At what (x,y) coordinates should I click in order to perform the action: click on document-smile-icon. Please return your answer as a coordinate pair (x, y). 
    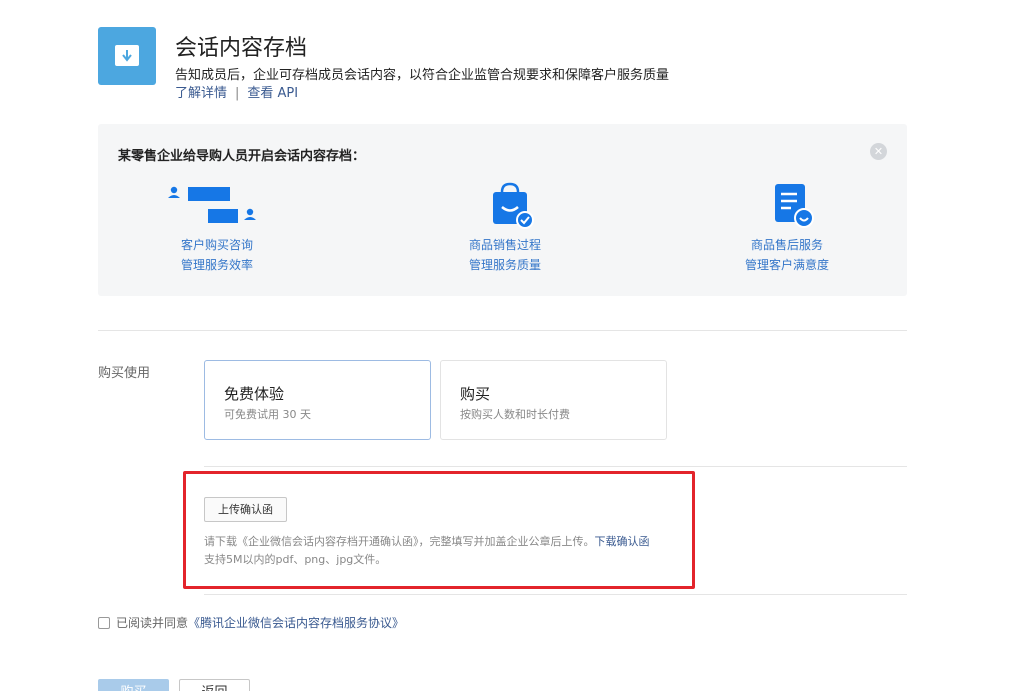
    Looking at the image, I should click on (787, 209).